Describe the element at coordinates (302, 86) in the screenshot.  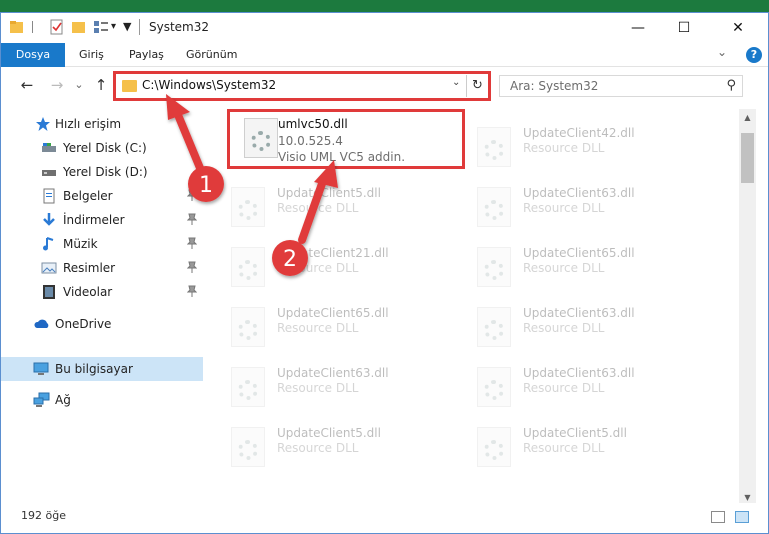
I see `address-bar: C:\Windows\System32 ⌄ ↻` at that location.